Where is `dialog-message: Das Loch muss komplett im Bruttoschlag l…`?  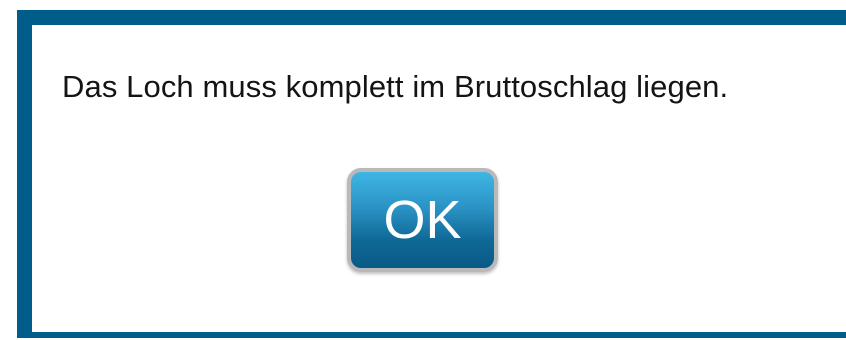
dialog-message: Das Loch muss komplett im Bruttoschlag l… is located at coordinates (395, 86).